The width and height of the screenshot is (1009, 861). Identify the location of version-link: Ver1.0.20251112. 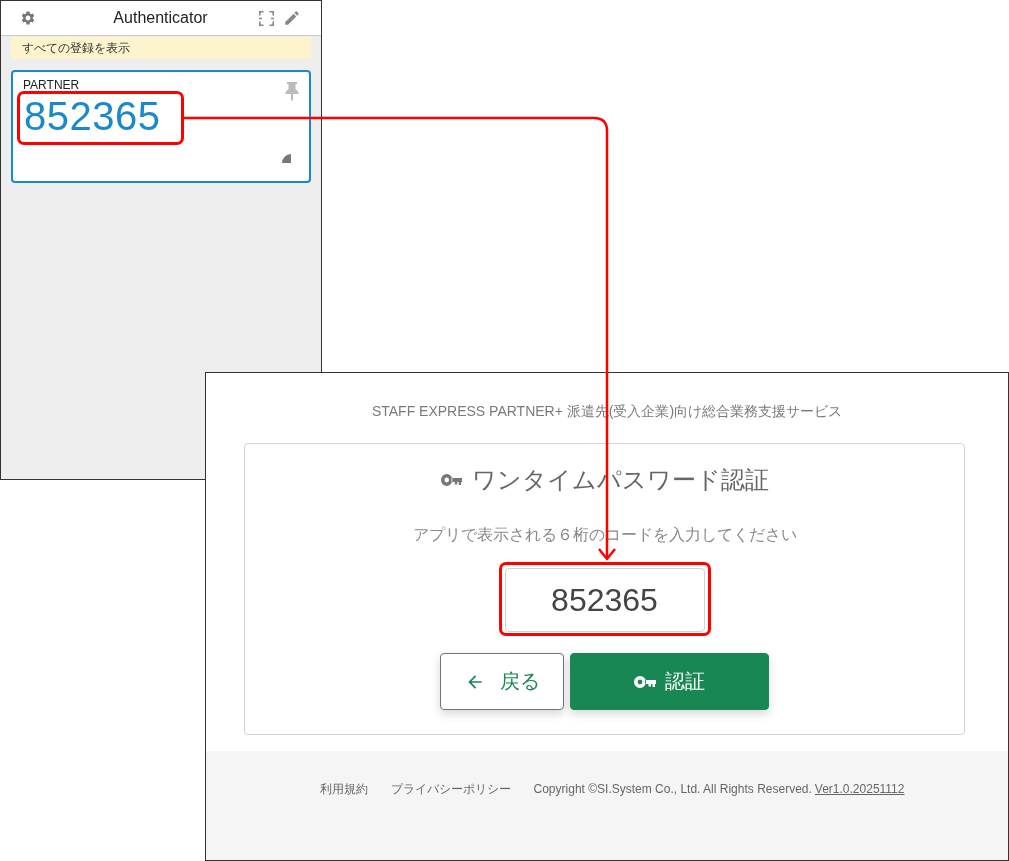
(859, 789).